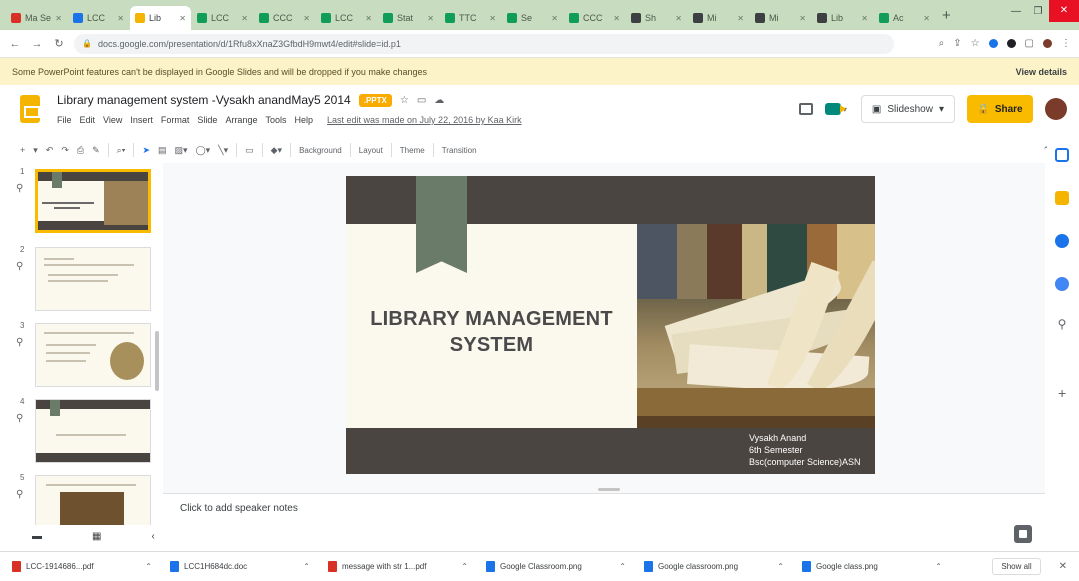 The height and width of the screenshot is (581, 1079). What do you see at coordinates (249, 150) in the screenshot?
I see `comment-add-icon: ▭` at bounding box center [249, 150].